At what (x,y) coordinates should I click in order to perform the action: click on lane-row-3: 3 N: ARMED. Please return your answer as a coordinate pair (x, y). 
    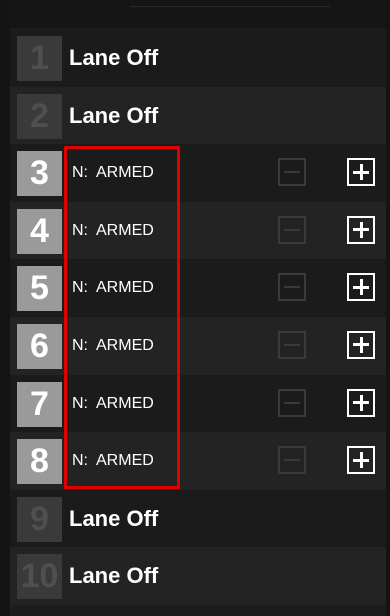
    Looking at the image, I should click on (198, 173).